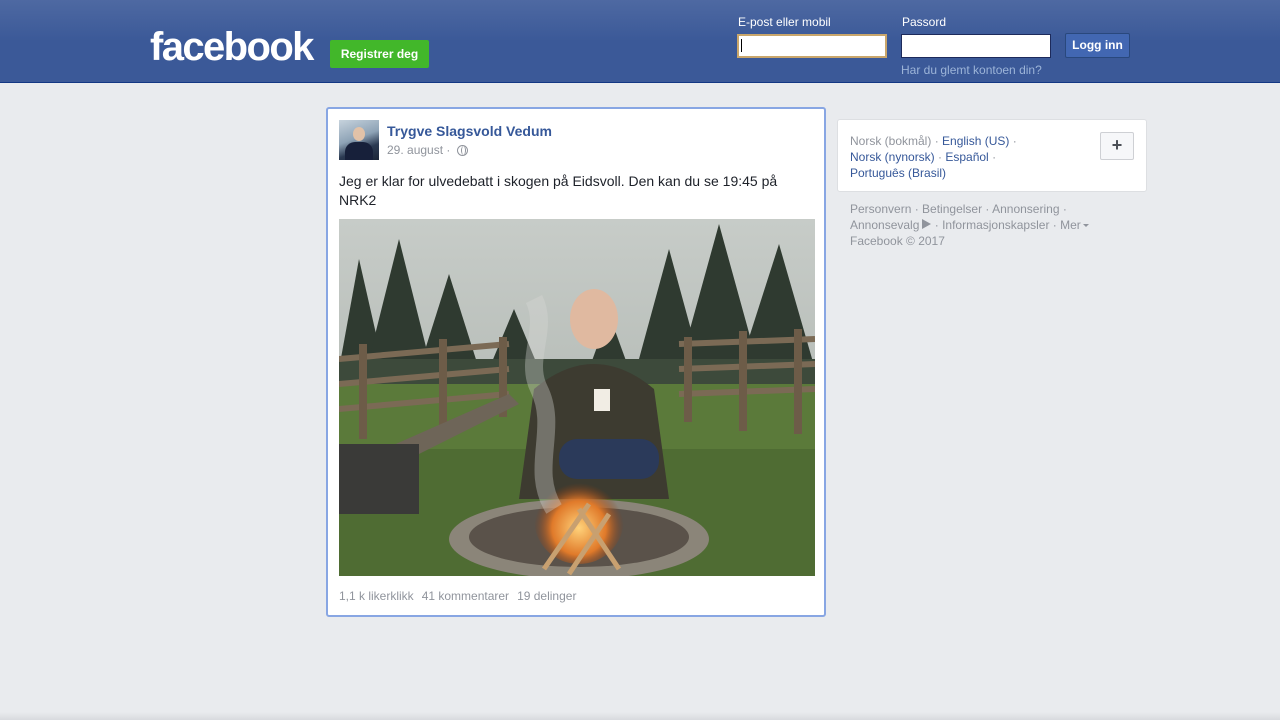 Image resolution: width=1280 pixels, height=720 pixels. I want to click on language-option: Português (Brasil), so click(898, 173).